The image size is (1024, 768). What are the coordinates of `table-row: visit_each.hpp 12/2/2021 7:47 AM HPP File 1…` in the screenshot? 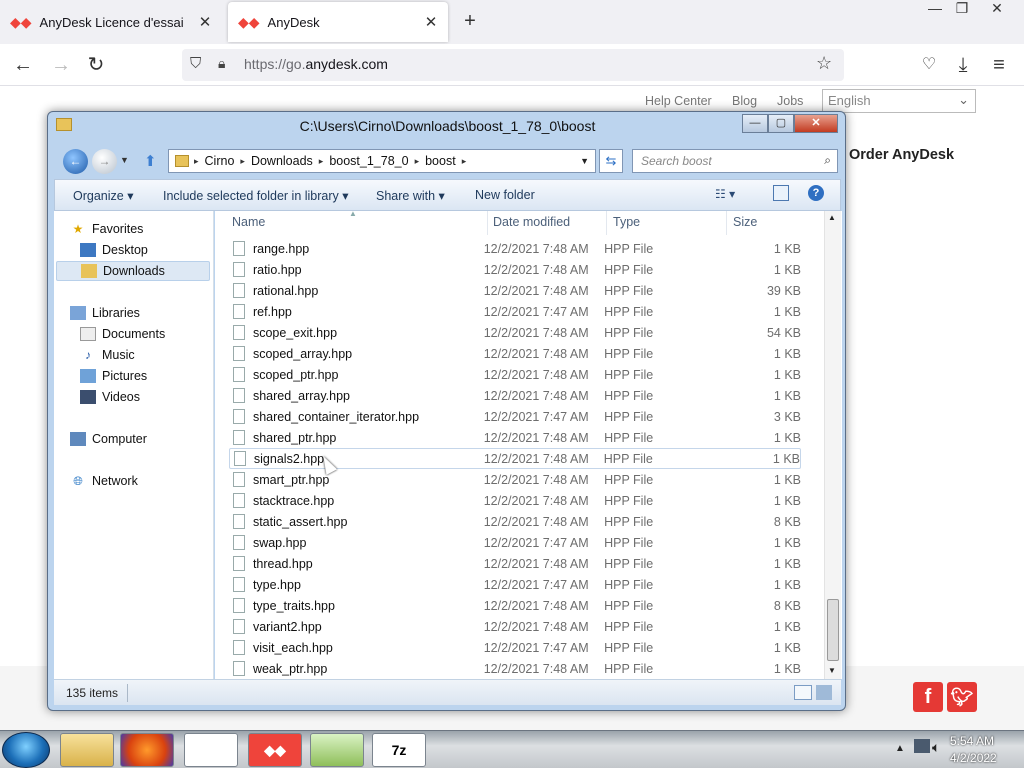 It's located at (515, 647).